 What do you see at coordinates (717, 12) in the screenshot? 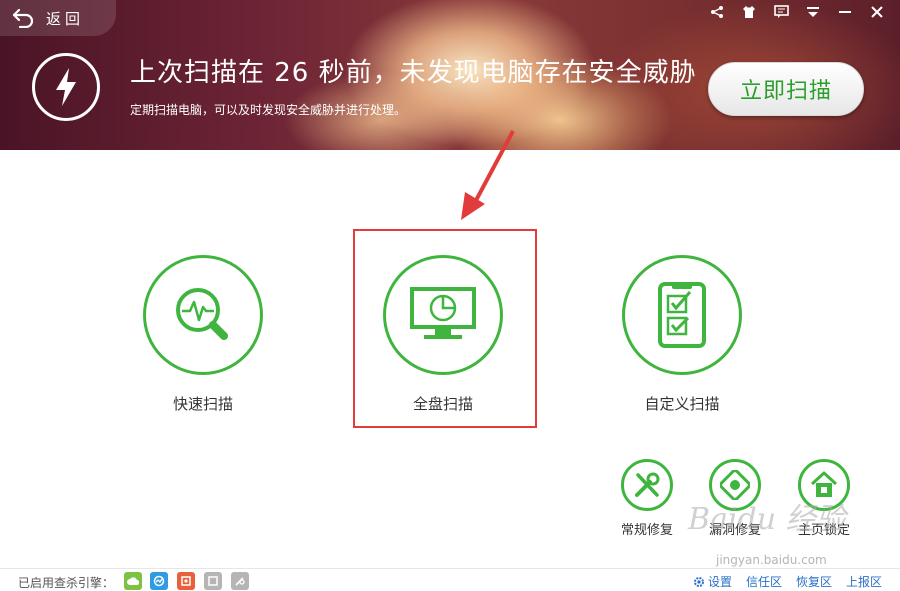
I see `share-icon` at bounding box center [717, 12].